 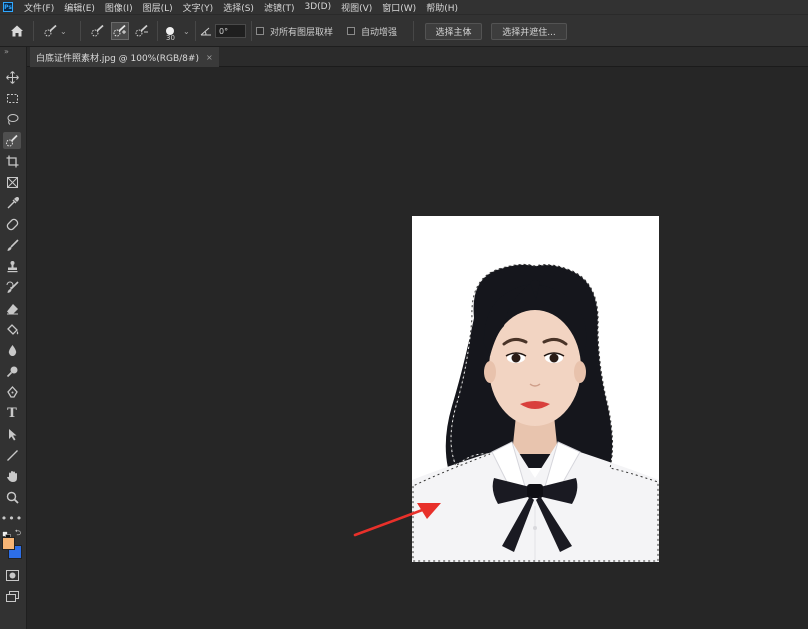 What do you see at coordinates (302, 32) in the screenshot?
I see `sample-all-layers-label: 对所有图层取样` at bounding box center [302, 32].